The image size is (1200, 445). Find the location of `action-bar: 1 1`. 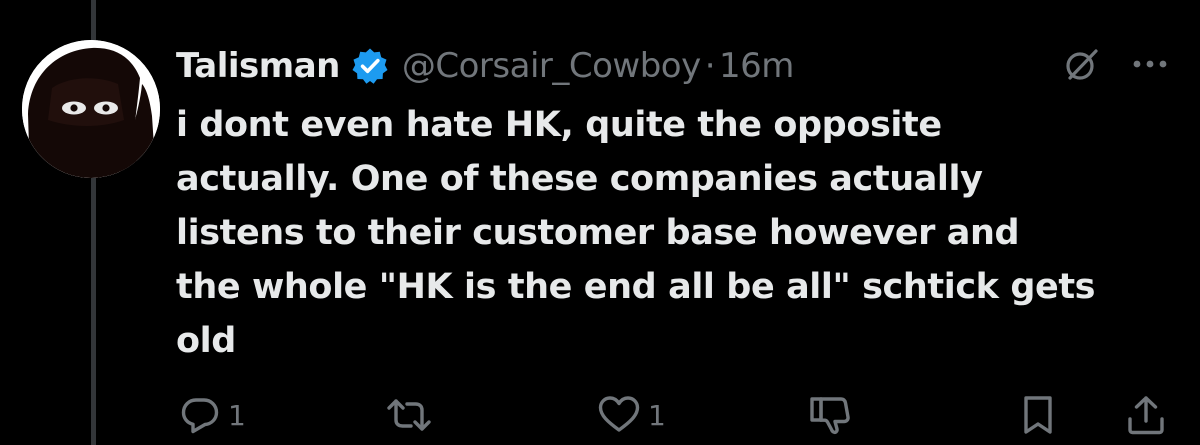

action-bar: 1 1 is located at coordinates (600, 415).